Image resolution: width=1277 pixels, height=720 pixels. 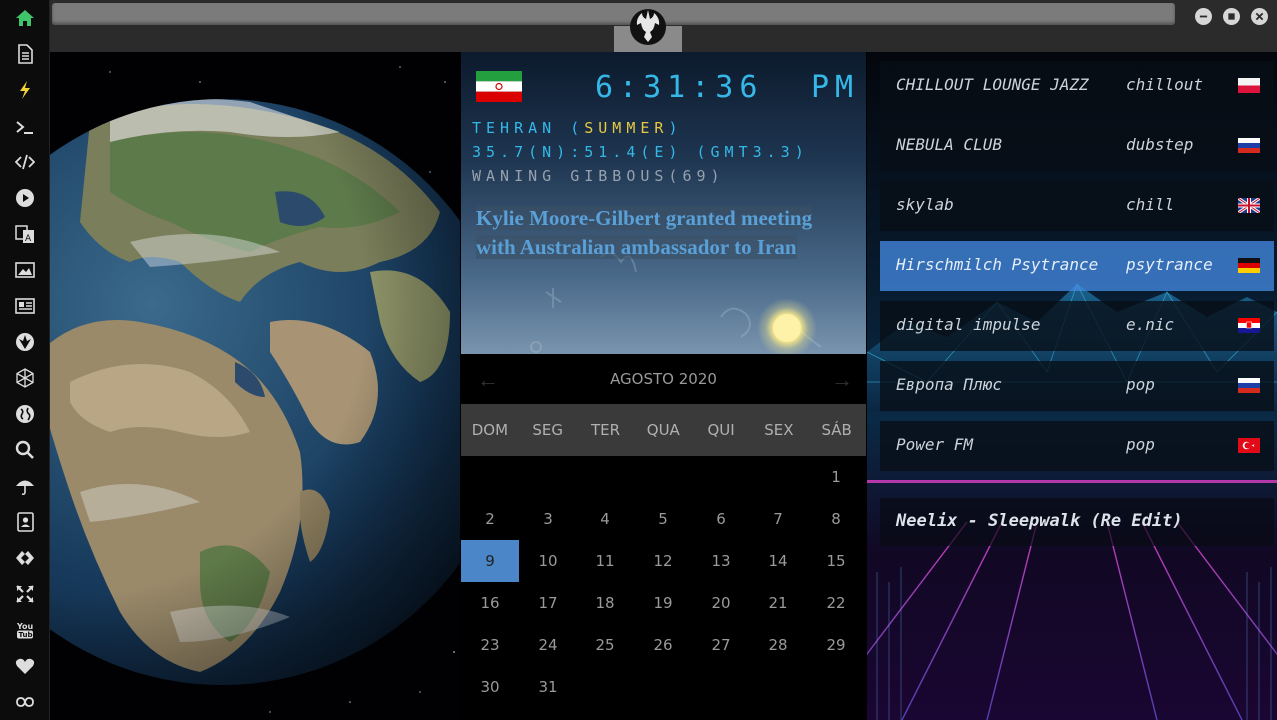 What do you see at coordinates (25, 306) in the screenshot?
I see `newspaper-icon` at bounding box center [25, 306].